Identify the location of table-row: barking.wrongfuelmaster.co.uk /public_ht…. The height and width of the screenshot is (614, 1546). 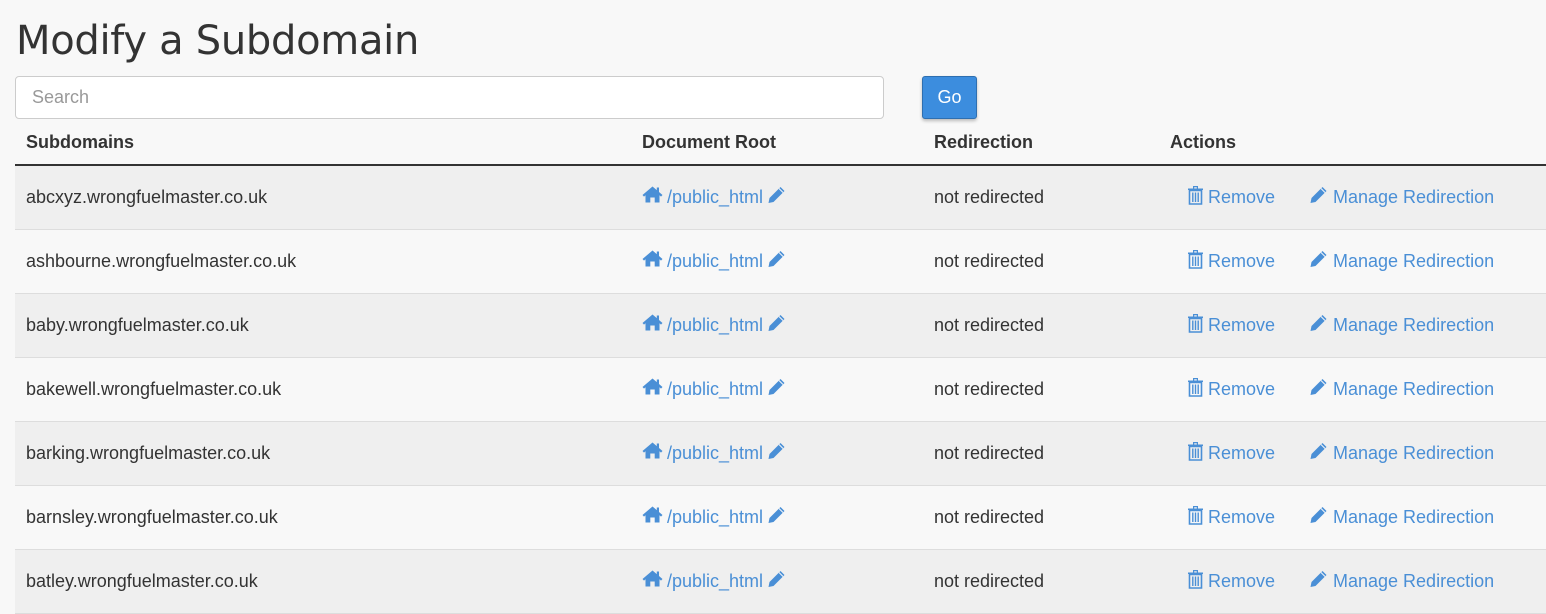
(780, 453).